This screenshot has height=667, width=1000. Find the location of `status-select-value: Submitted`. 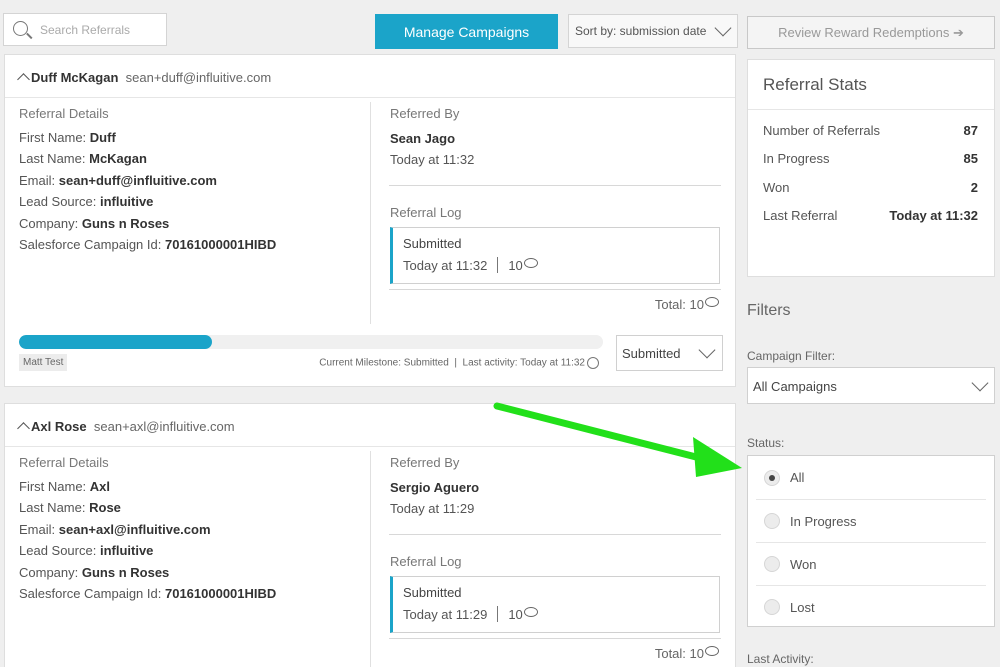

status-select-value: Submitted is located at coordinates (651, 353).